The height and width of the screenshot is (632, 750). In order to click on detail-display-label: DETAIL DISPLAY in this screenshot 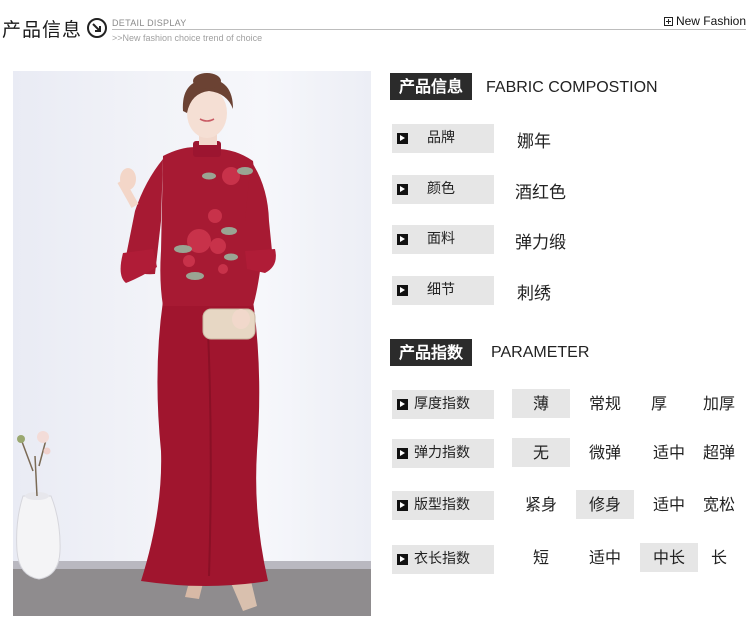, I will do `click(149, 23)`.